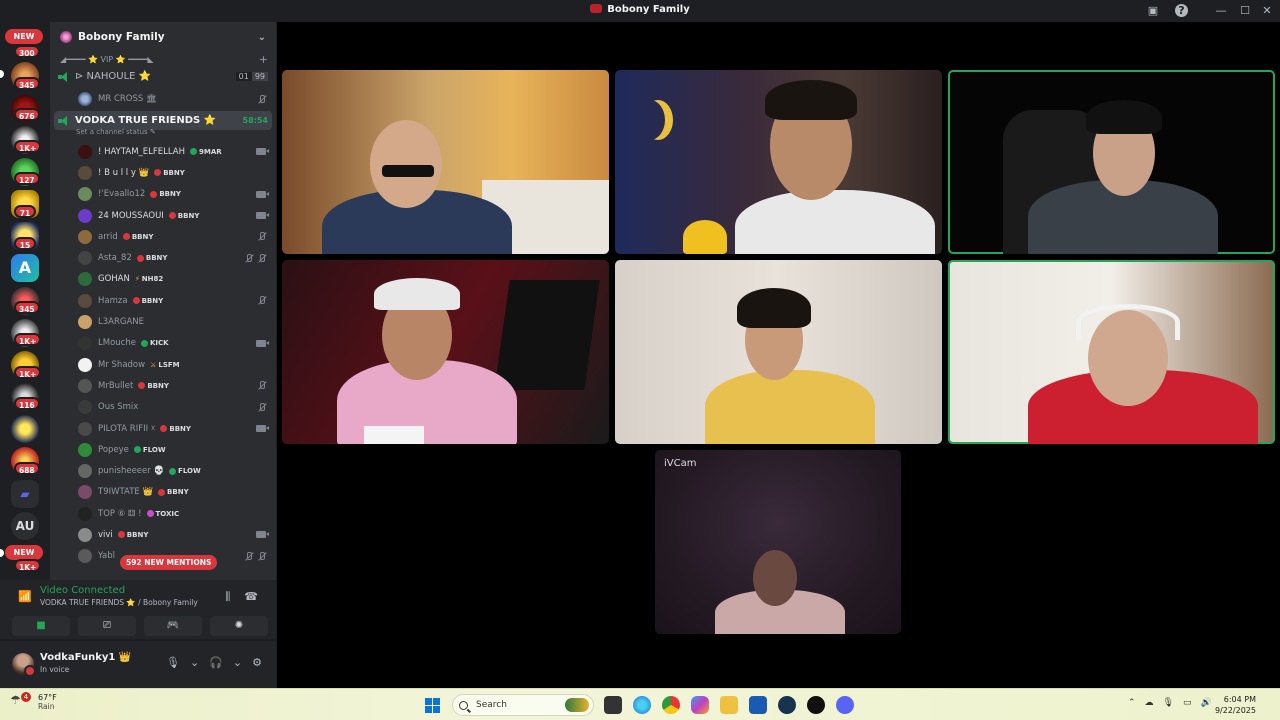  Describe the element at coordinates (206, 152) in the screenshot. I see `member-tag: 9MAR` at that location.